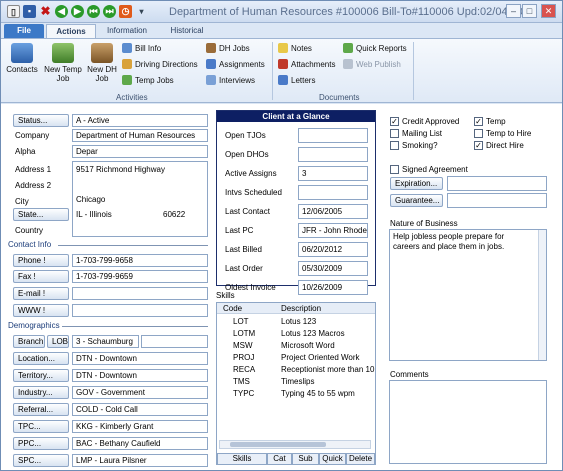  I want to click on maximize-button: □, so click(529, 11).